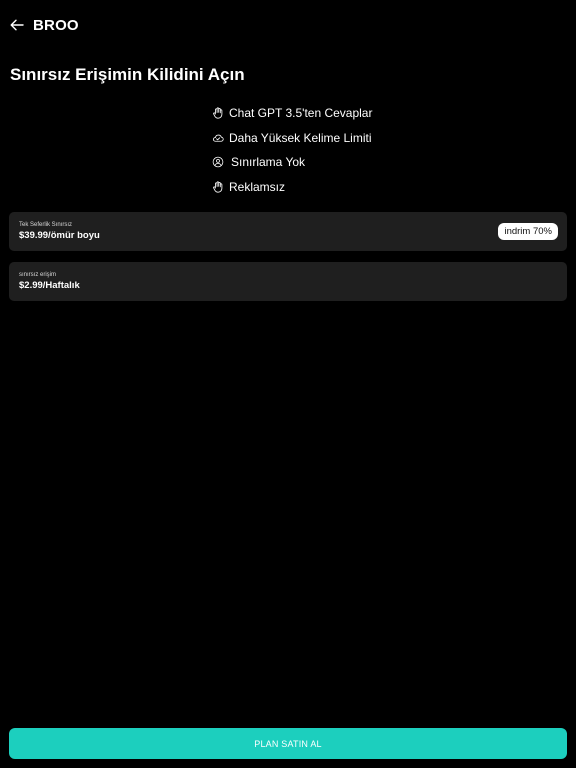 This screenshot has width=576, height=768. I want to click on purchase-button-label: PLAN SATIN AL, so click(288, 743).